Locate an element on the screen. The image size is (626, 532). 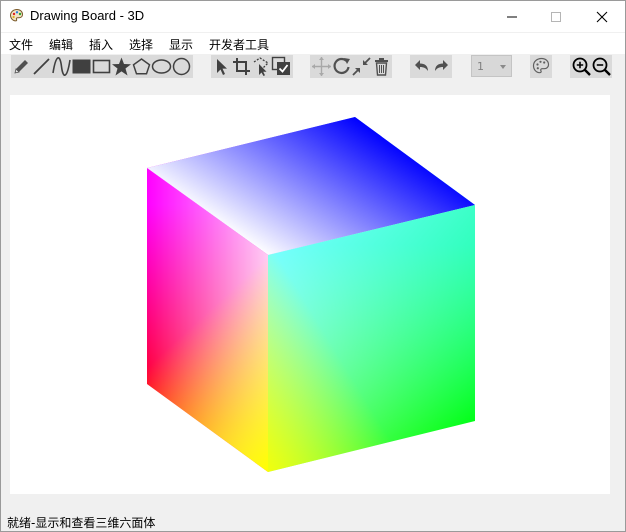
shrink-tool-button is located at coordinates (361, 66).